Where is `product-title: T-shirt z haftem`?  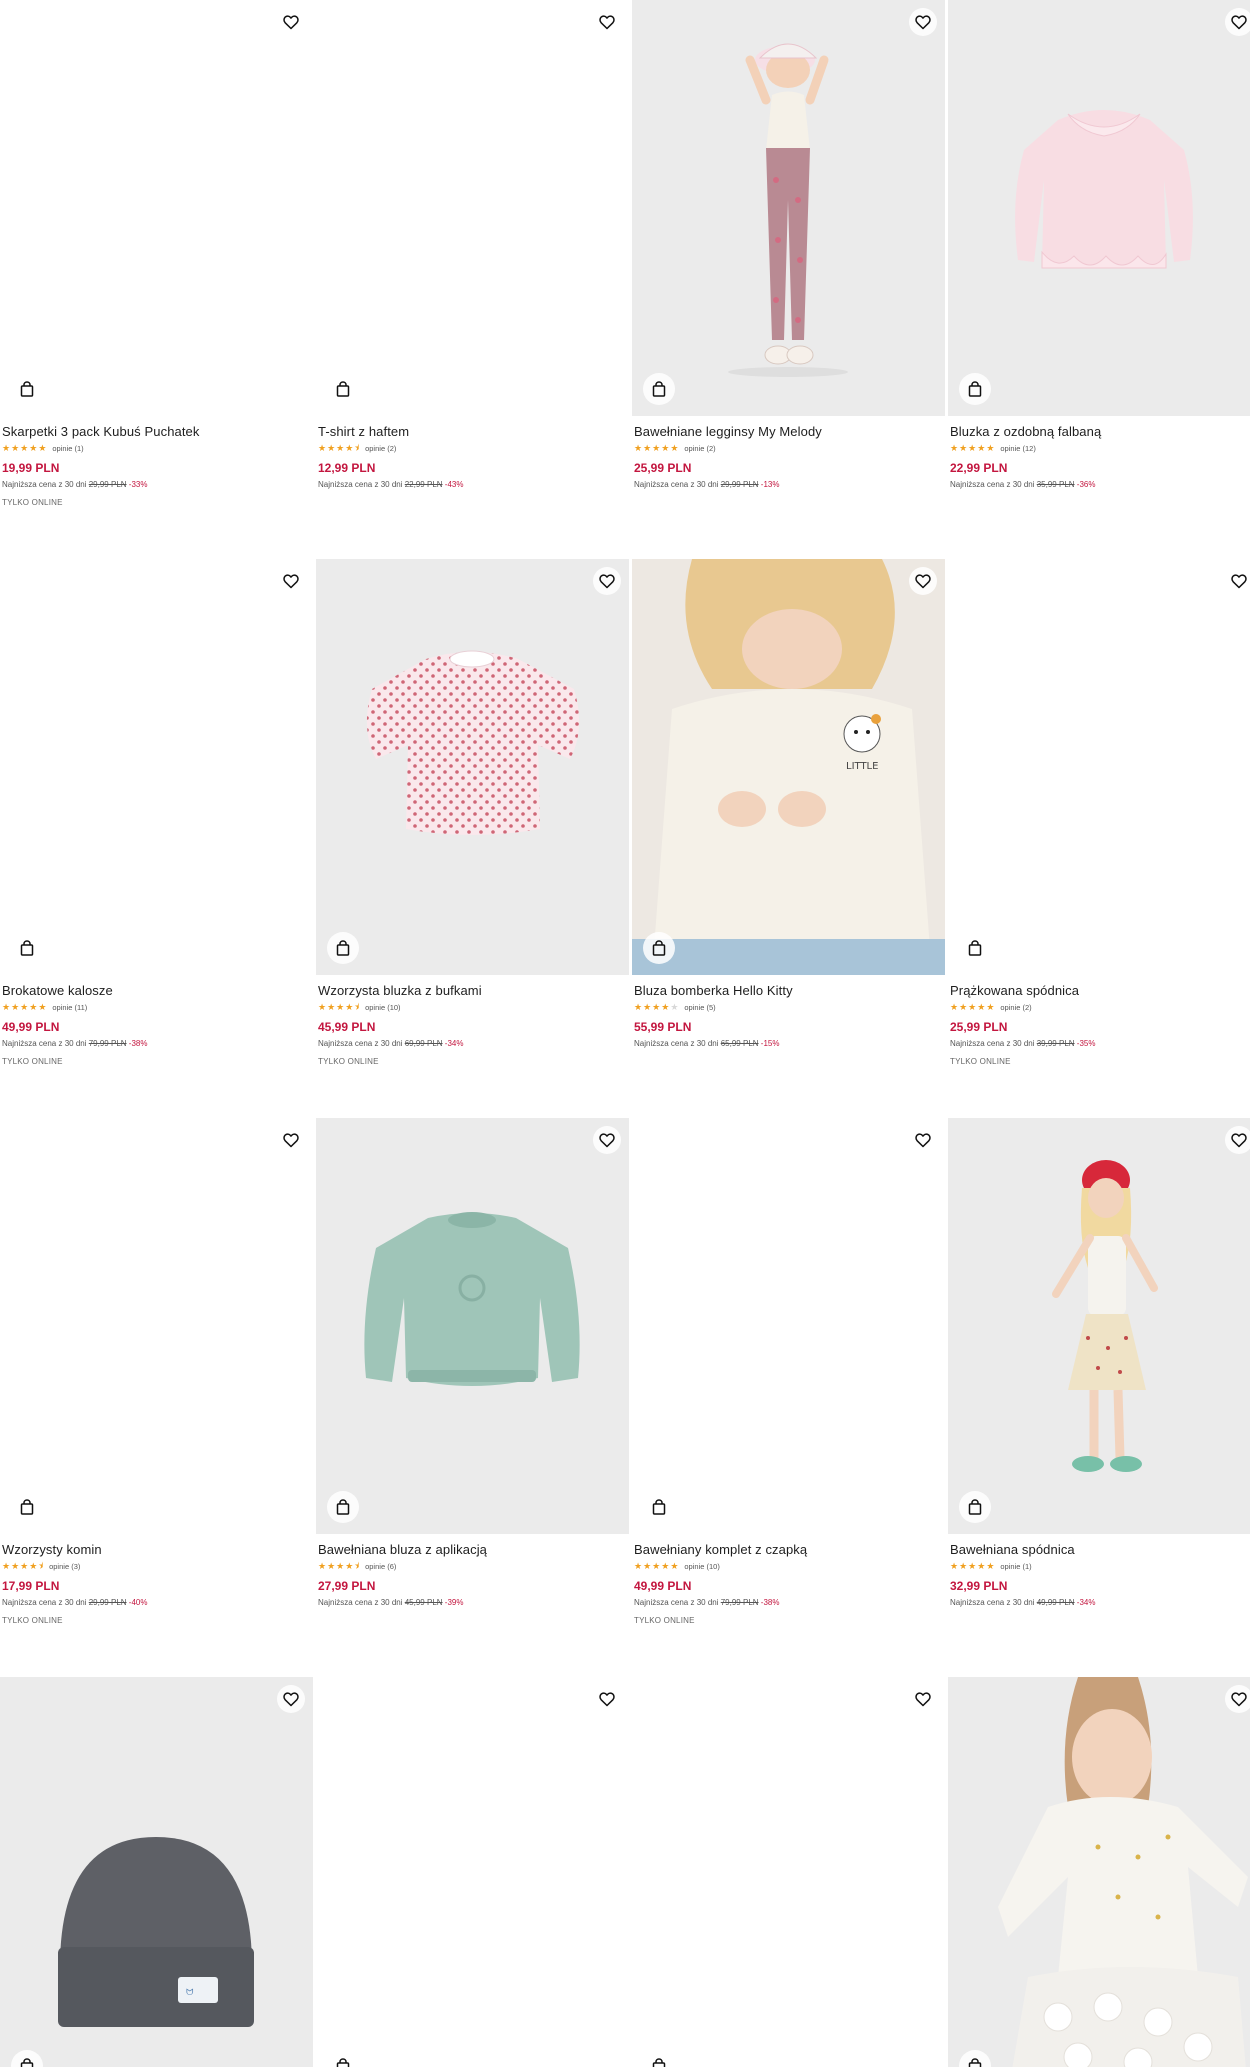 product-title: T-shirt z haftem is located at coordinates (472, 433).